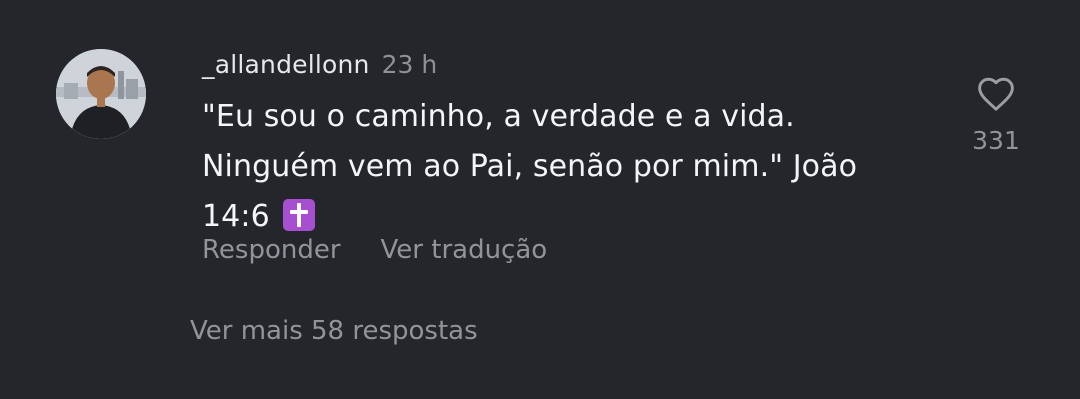  What do you see at coordinates (299, 215) in the screenshot?
I see `cross-emoji` at bounding box center [299, 215].